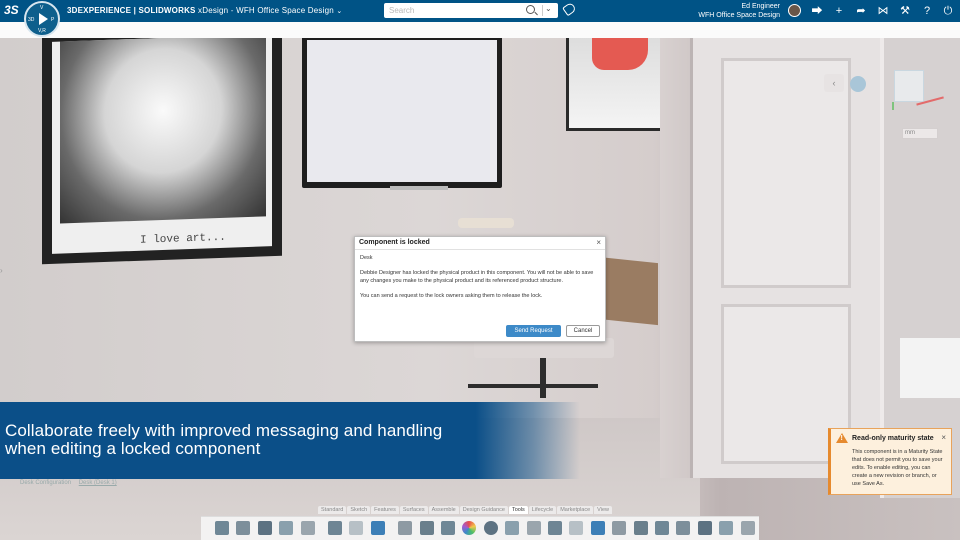  I want to click on dialog-header: Component is locked ×, so click(480, 243).